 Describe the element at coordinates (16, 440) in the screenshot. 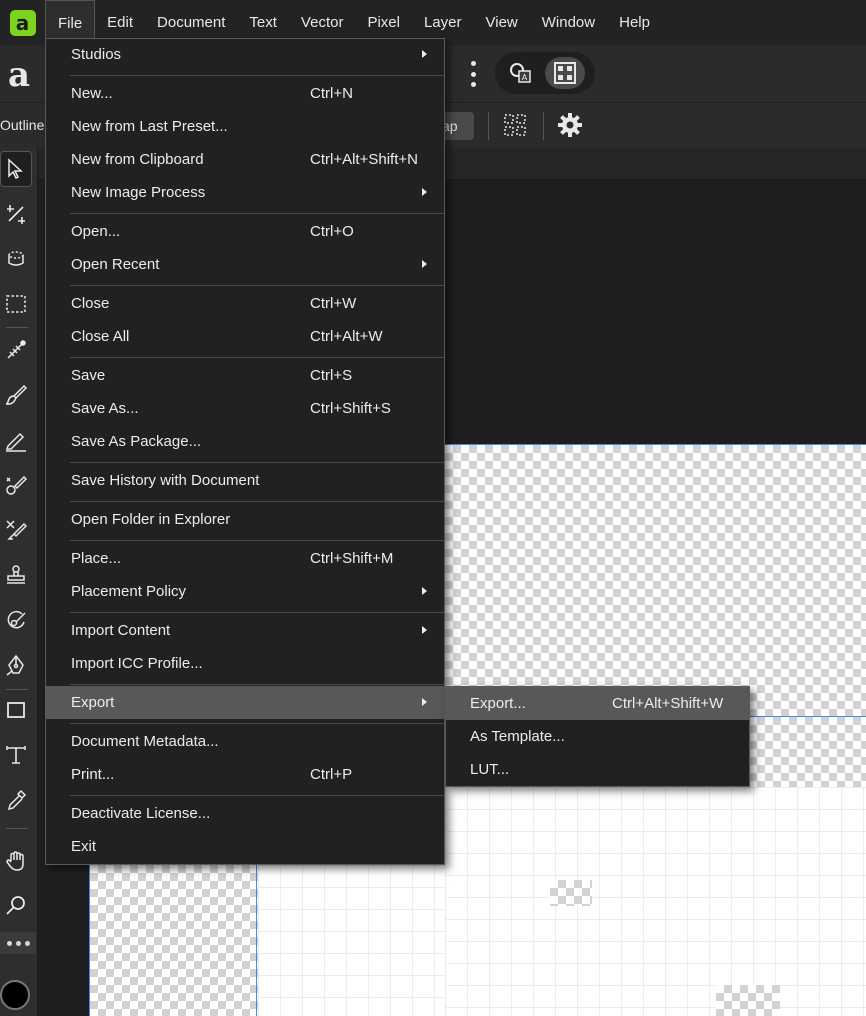

I see `pencil-tool-icon` at that location.